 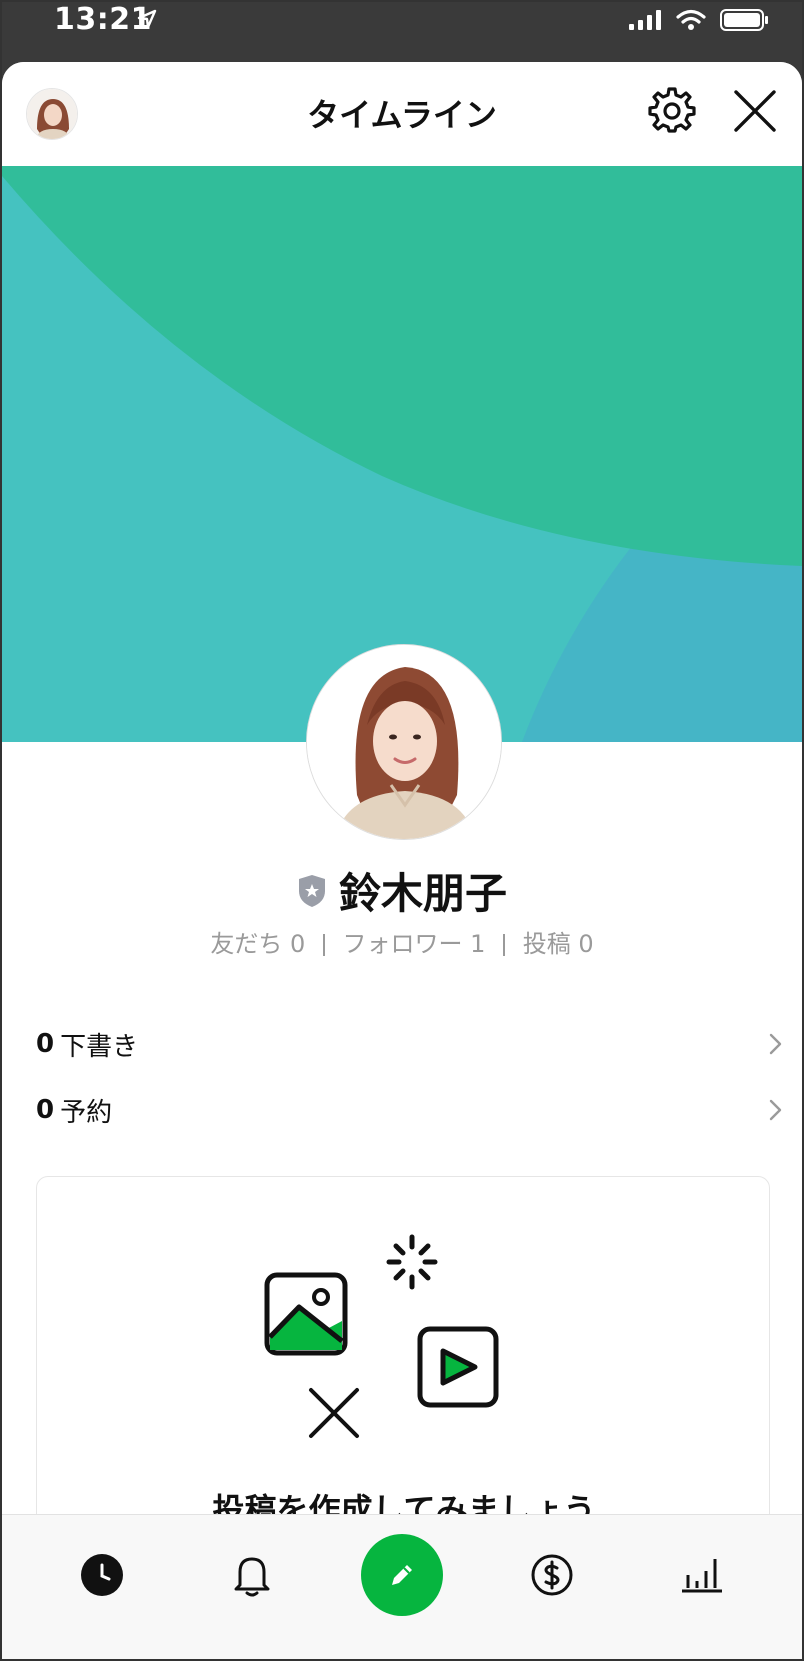 I want to click on status-icons, so click(x=699, y=20).